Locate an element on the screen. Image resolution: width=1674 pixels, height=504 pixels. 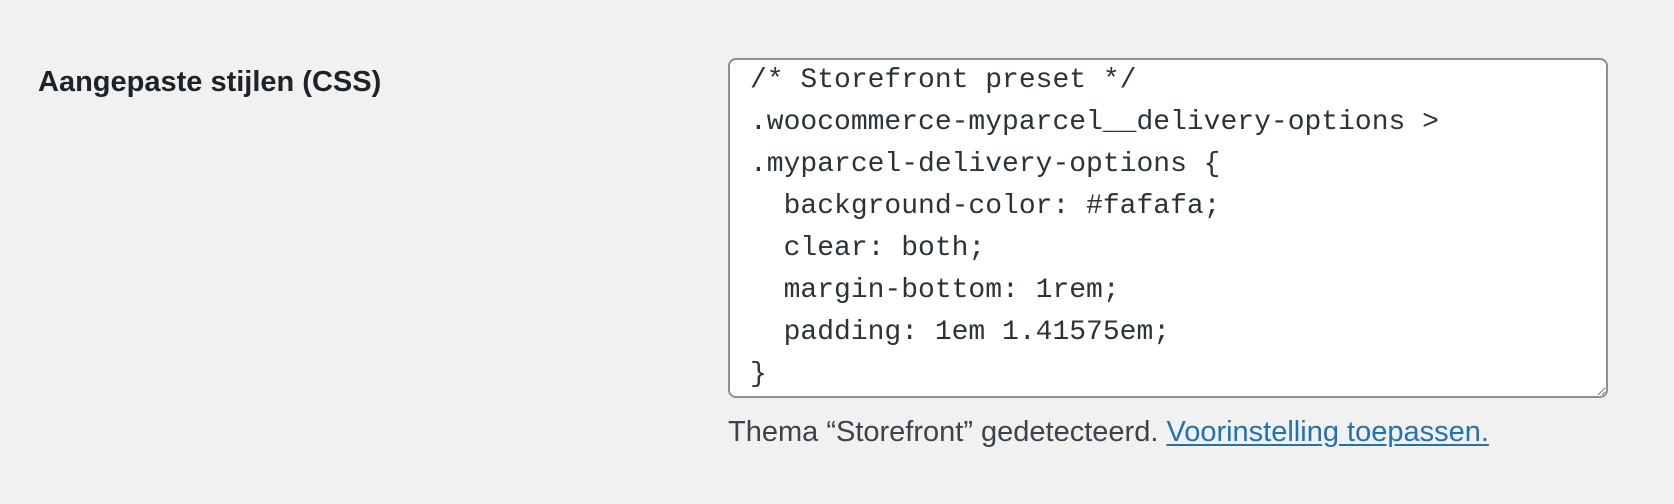
apply-preset-link: Voorinstelling toepassen. is located at coordinates (1327, 432).